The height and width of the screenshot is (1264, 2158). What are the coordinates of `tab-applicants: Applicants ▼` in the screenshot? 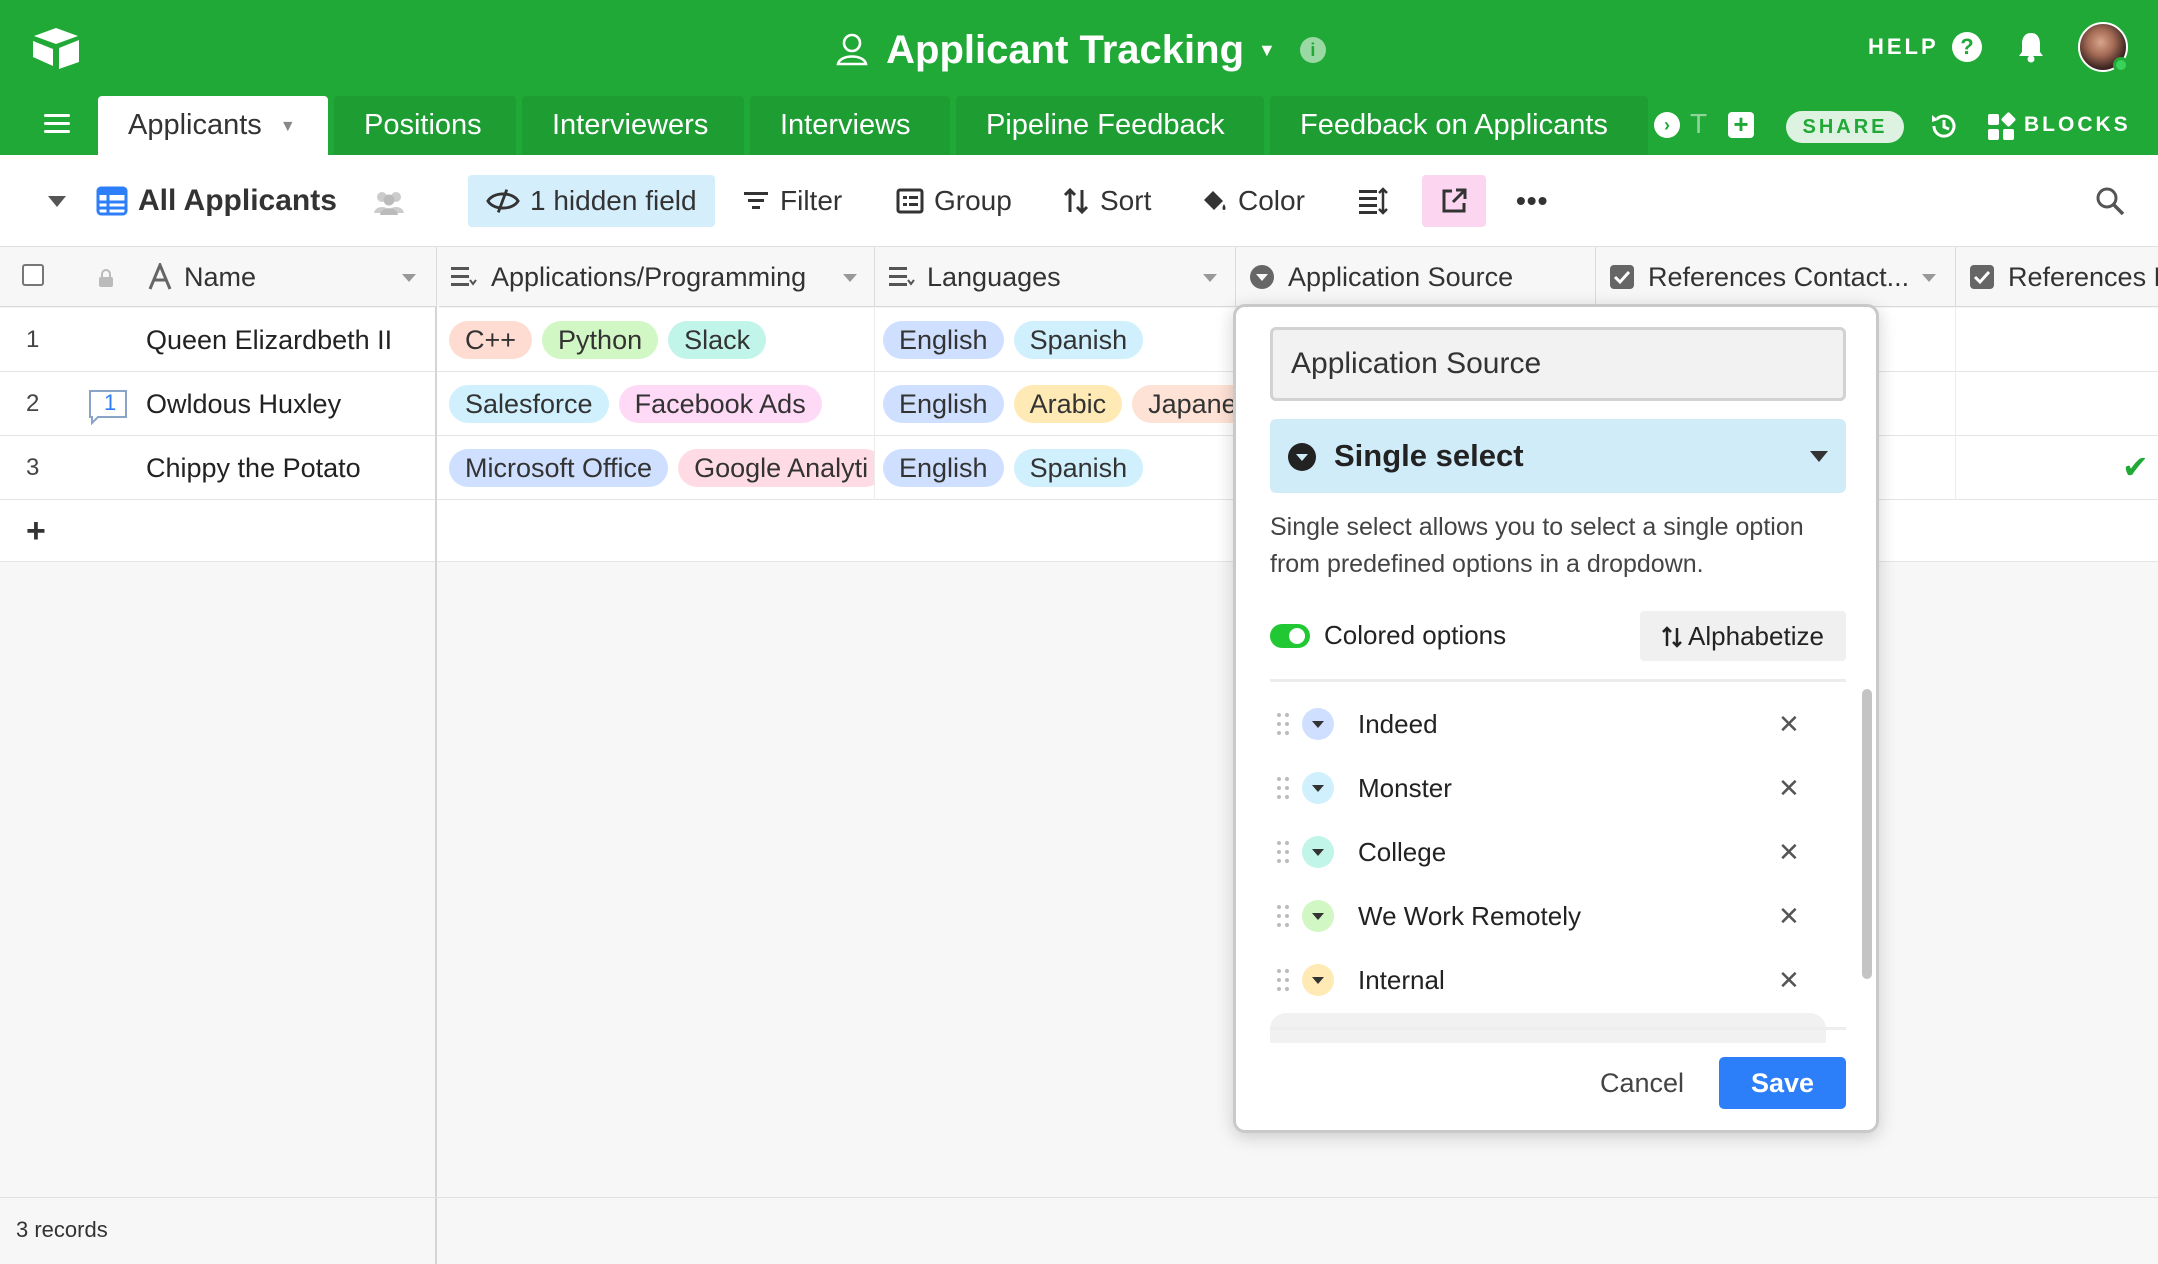 It's located at (213, 125).